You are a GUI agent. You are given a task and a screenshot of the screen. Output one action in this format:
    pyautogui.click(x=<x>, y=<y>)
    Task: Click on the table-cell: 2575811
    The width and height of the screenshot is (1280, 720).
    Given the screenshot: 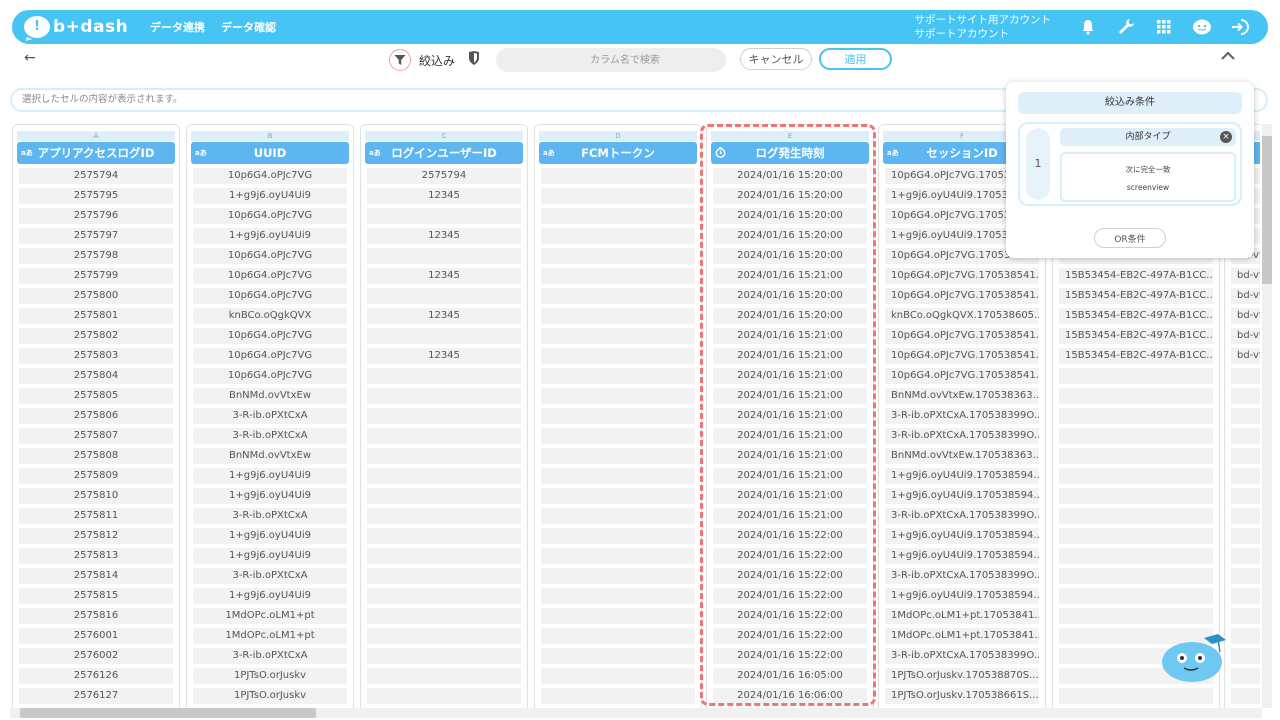 What is the action you would take?
    pyautogui.click(x=96, y=516)
    